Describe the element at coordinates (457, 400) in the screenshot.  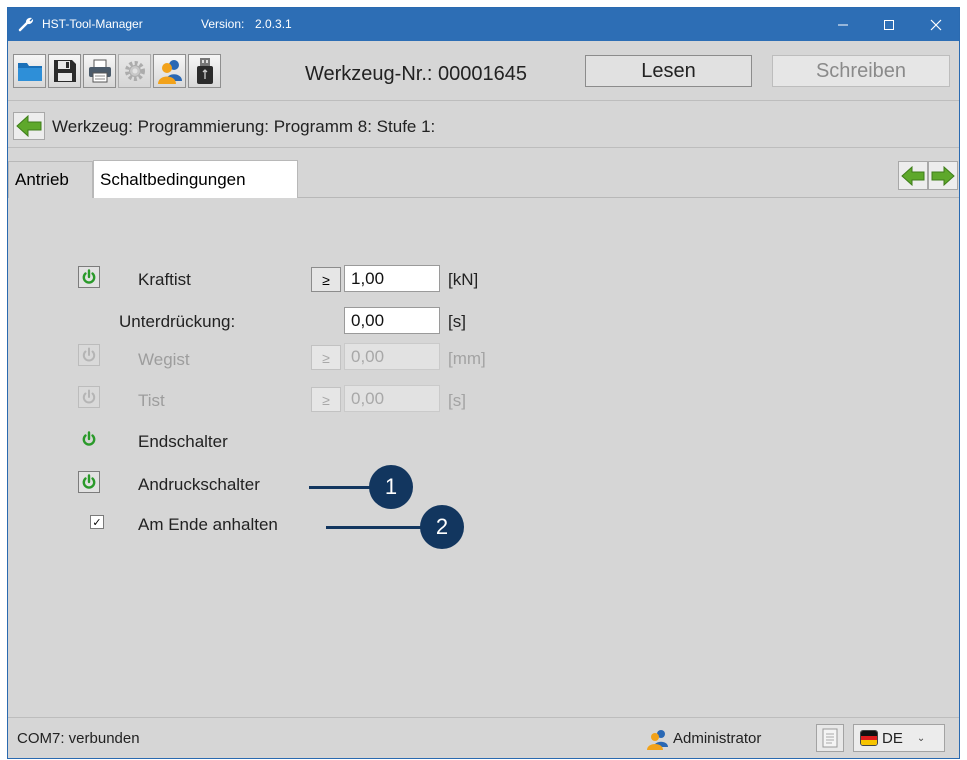
I see `tist-unit: [s]` at that location.